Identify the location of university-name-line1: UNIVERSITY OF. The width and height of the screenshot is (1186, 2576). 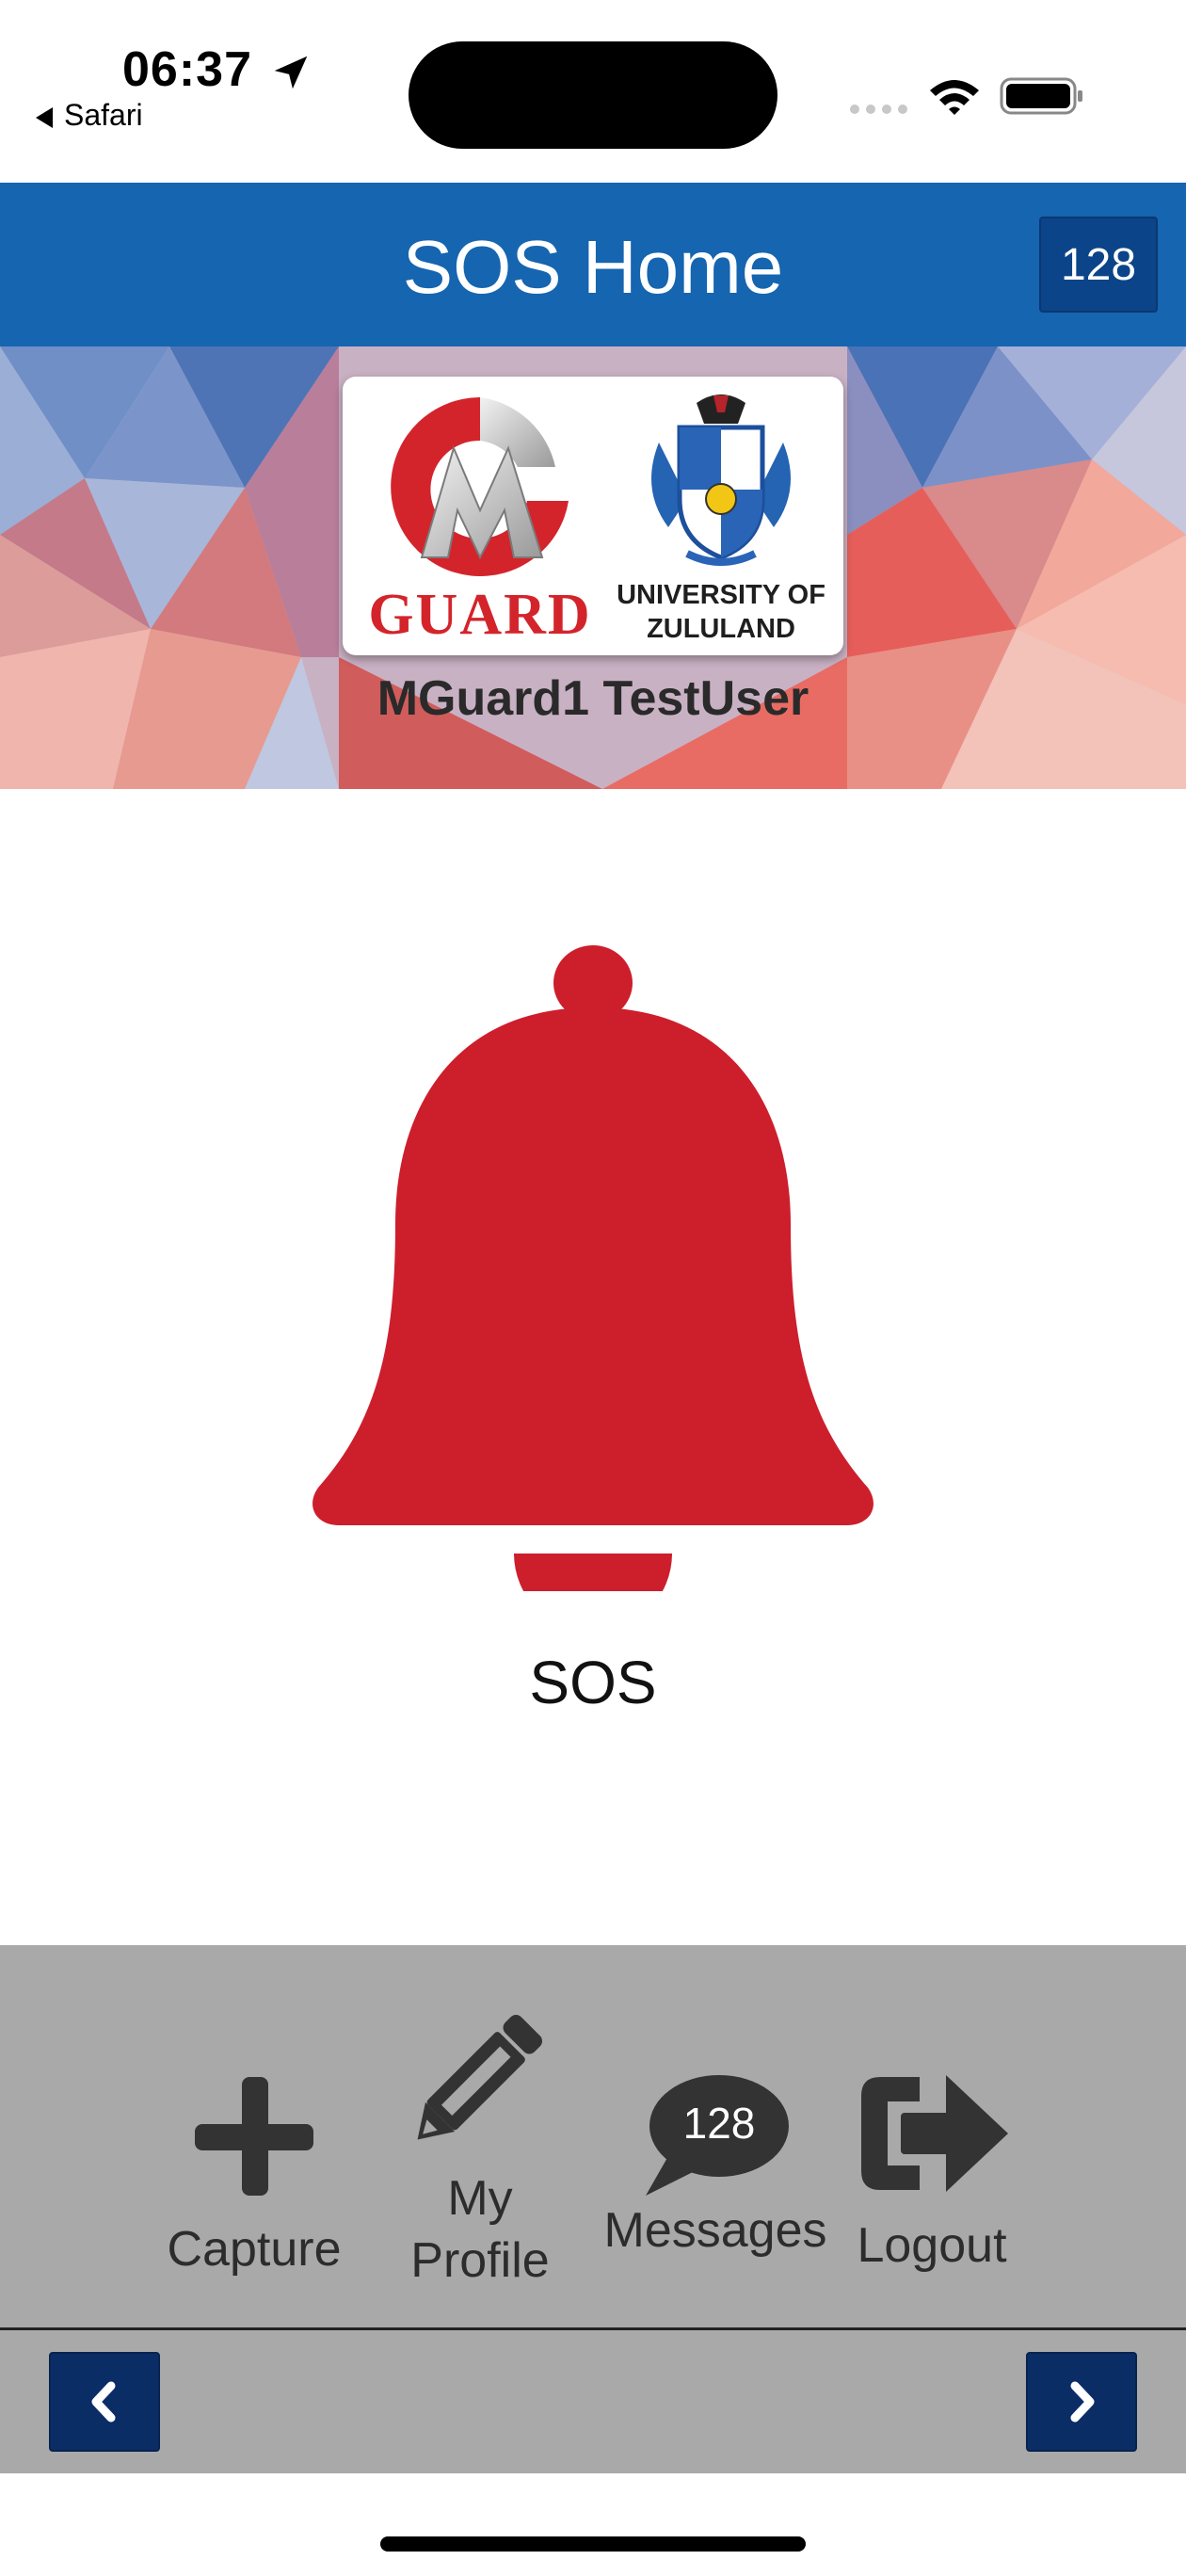
(721, 595).